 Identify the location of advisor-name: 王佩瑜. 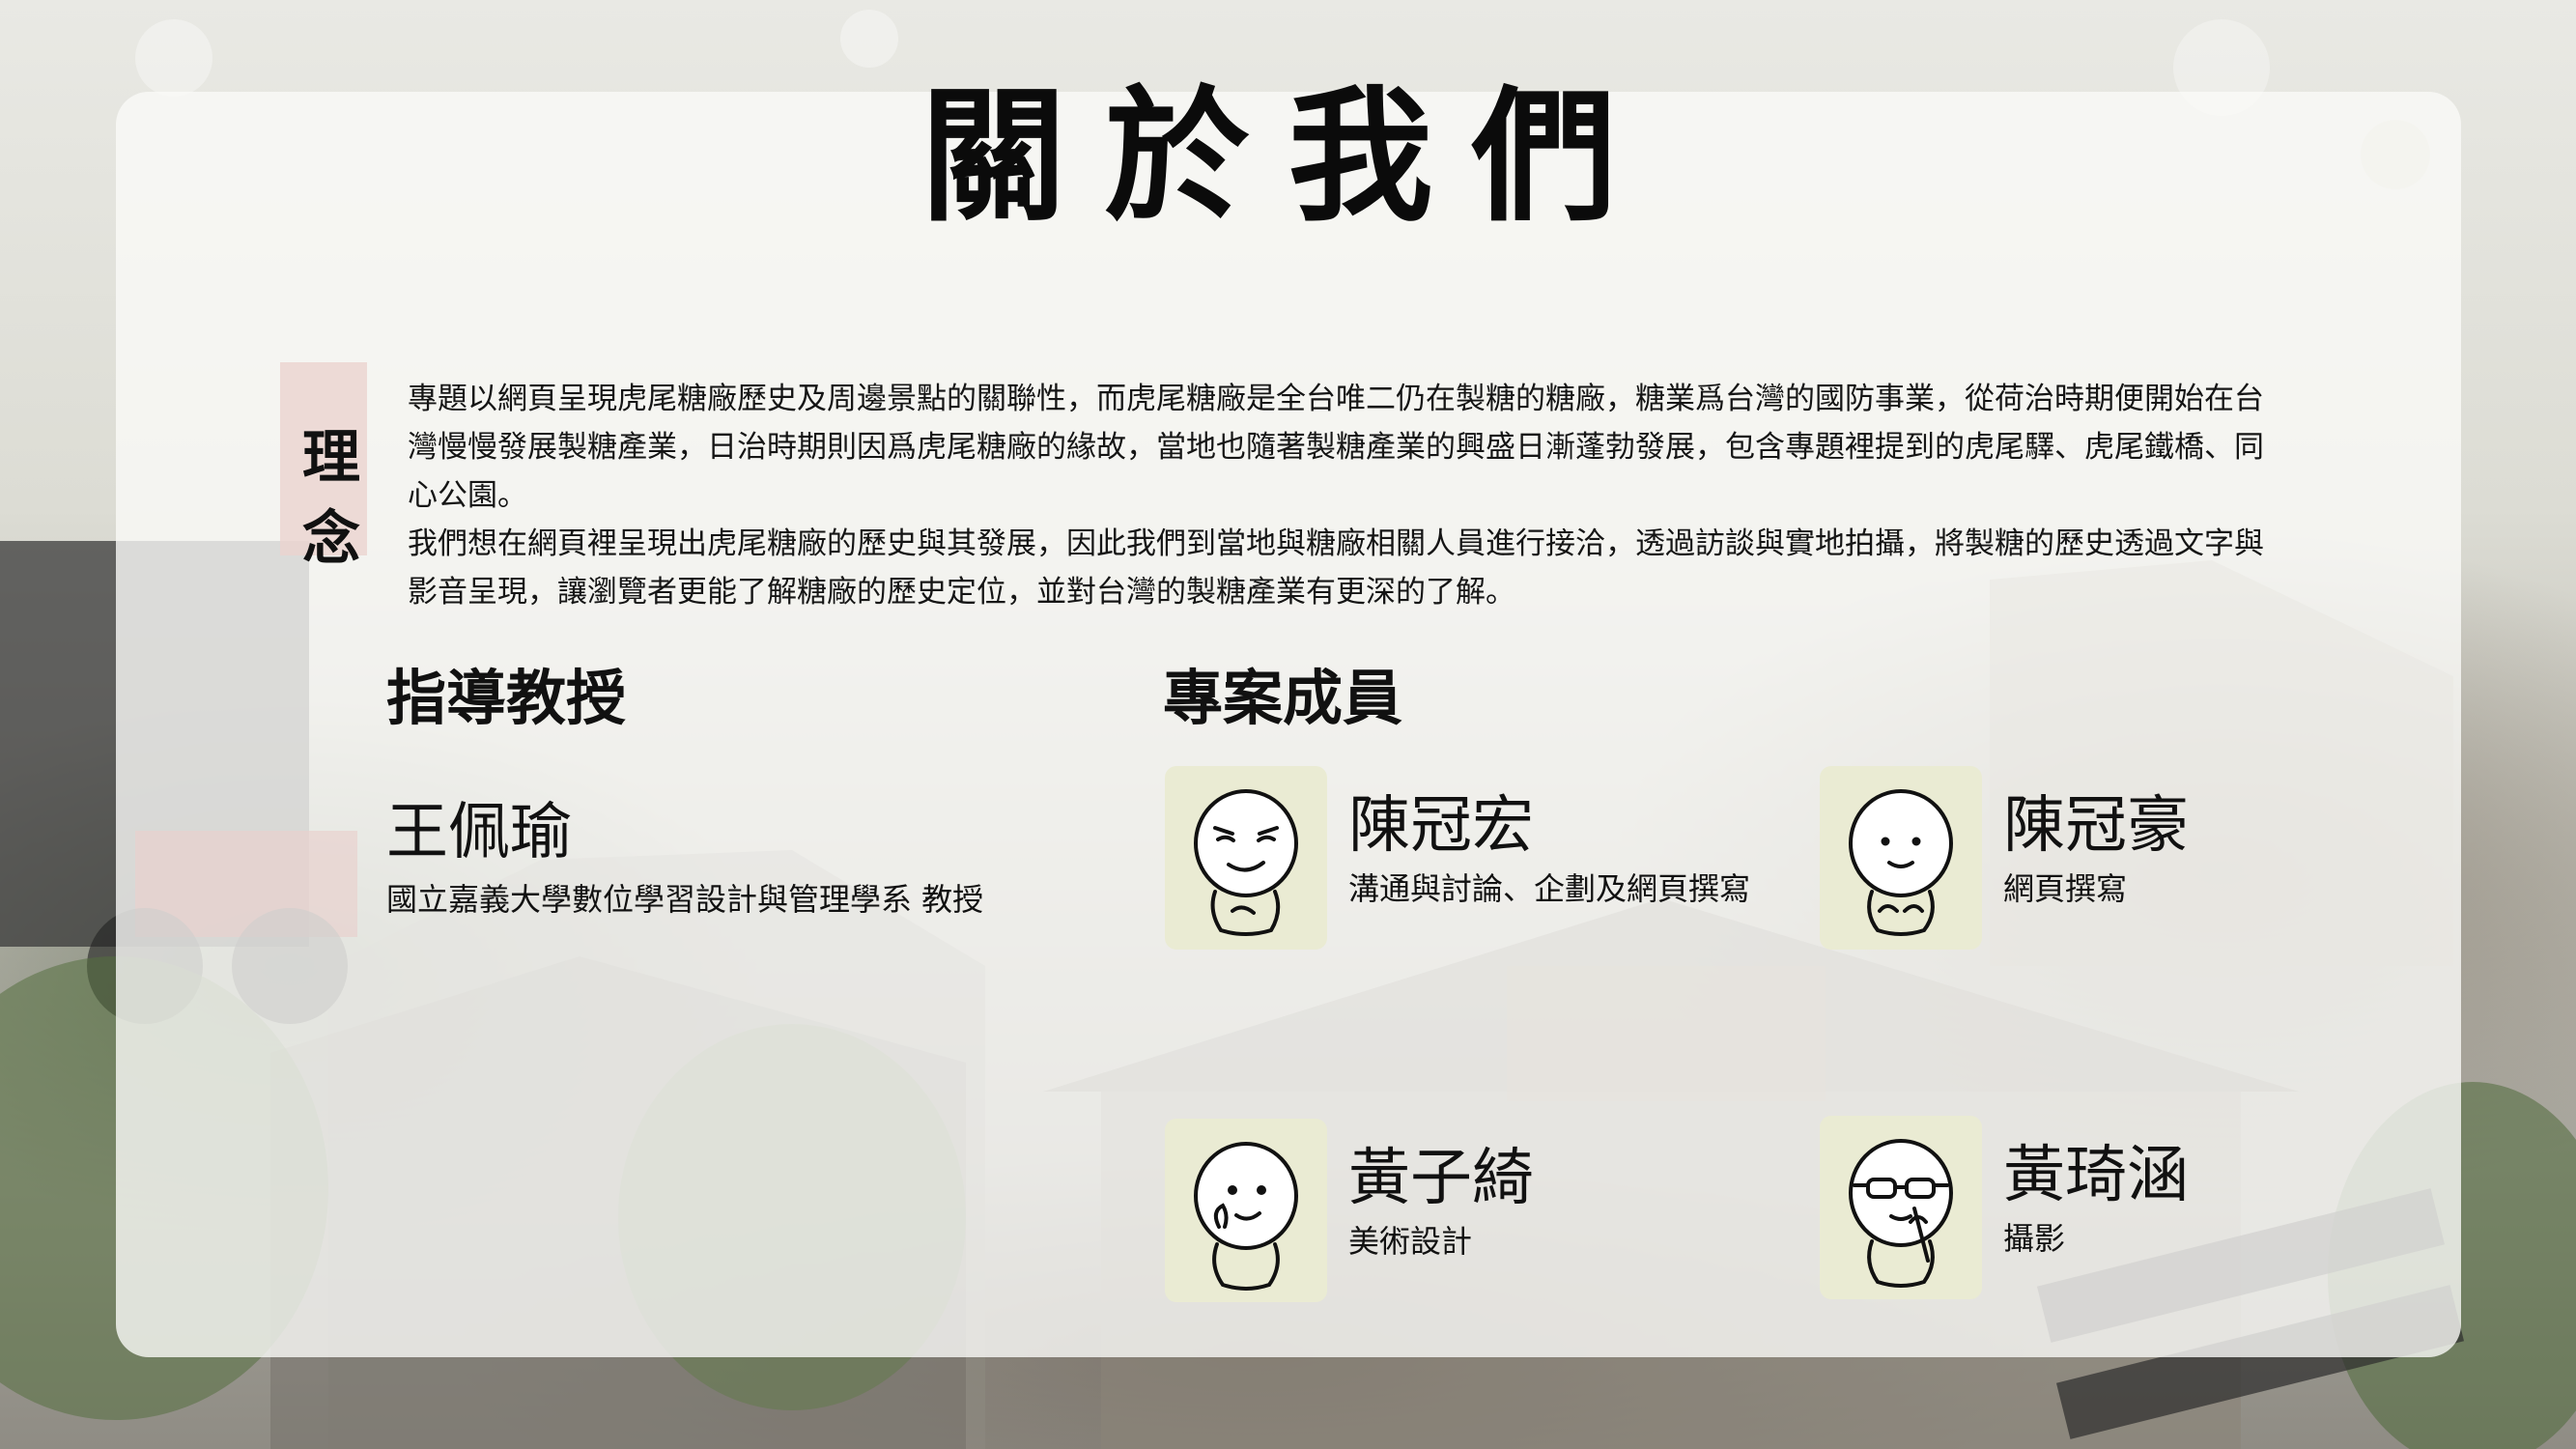
(479, 832).